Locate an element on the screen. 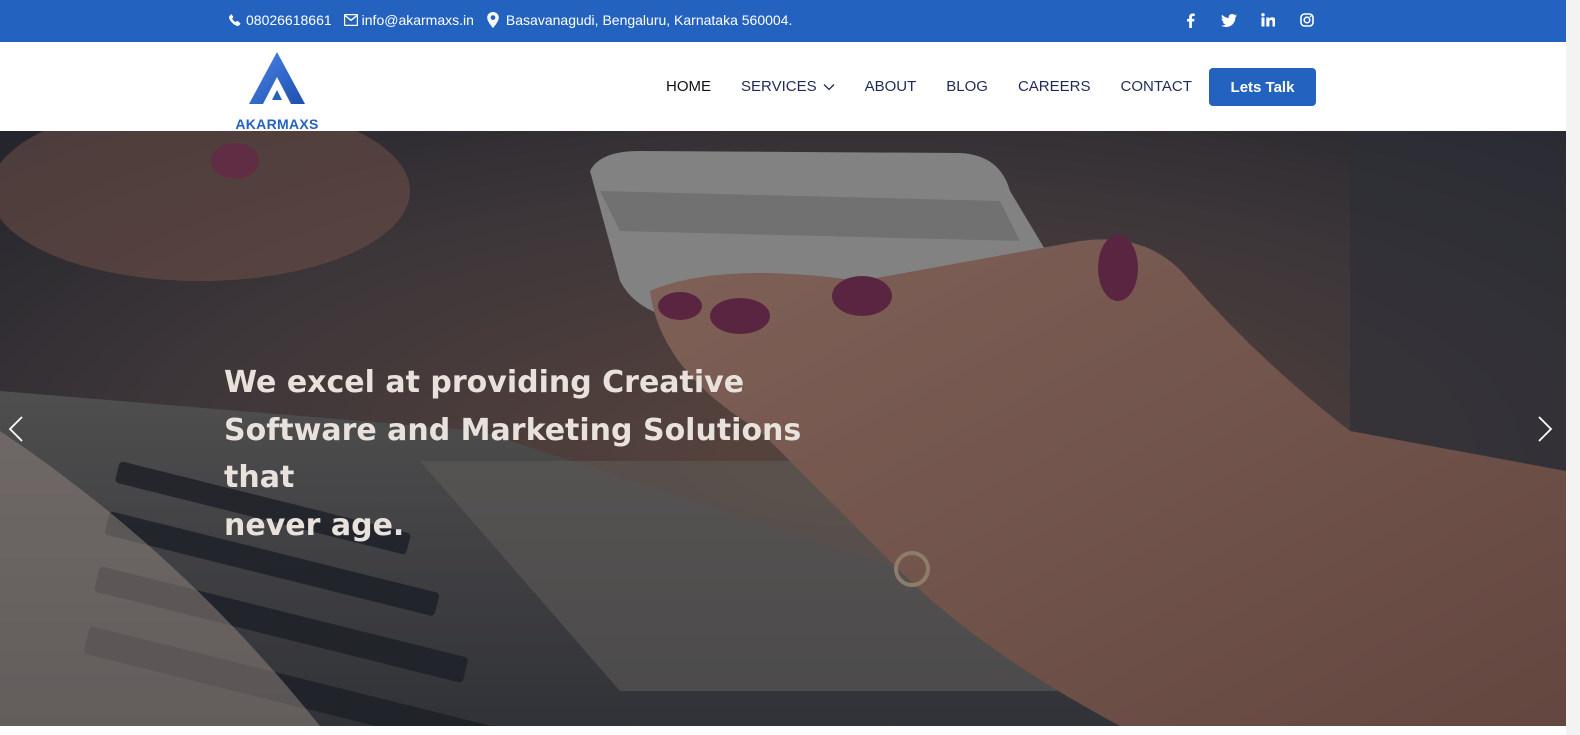 Image resolution: width=1580 pixels, height=735 pixels. nav-blog: BLOG is located at coordinates (967, 86).